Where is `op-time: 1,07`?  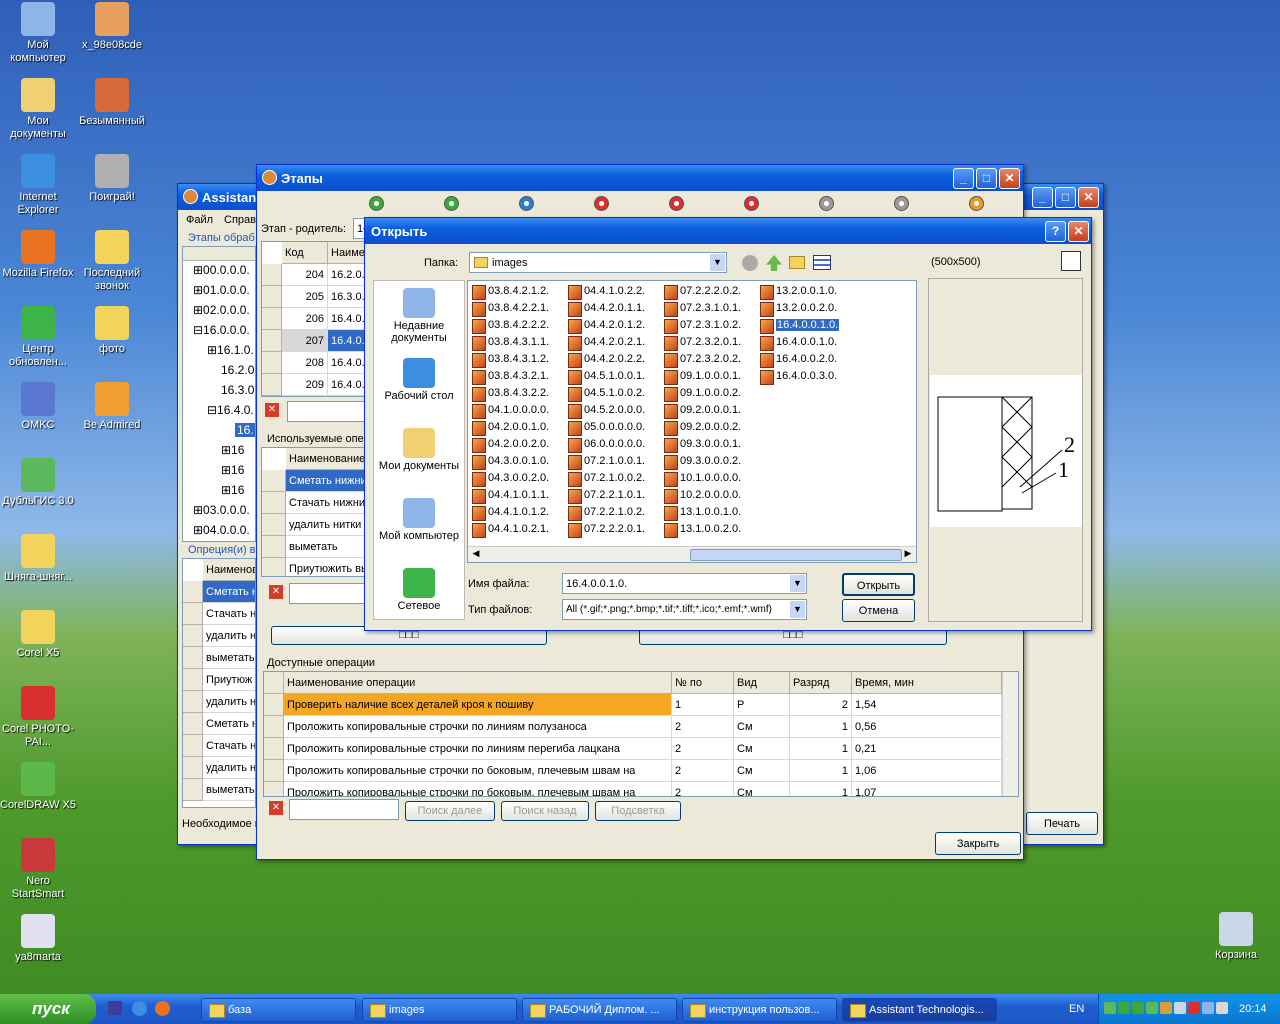
op-time: 1,07 is located at coordinates (927, 789).